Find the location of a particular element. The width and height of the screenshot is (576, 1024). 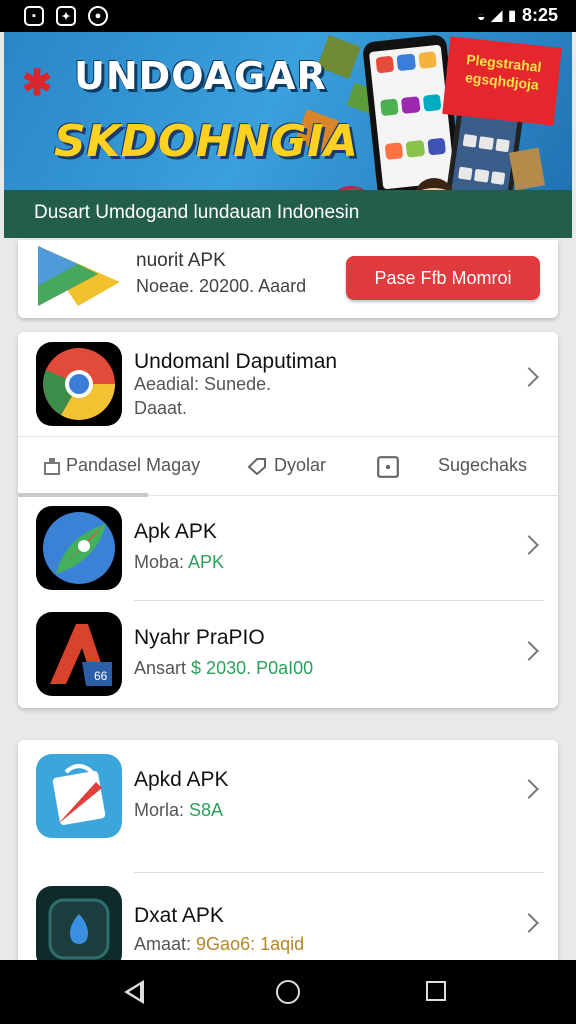

app-name: Apk APK is located at coordinates (175, 531).